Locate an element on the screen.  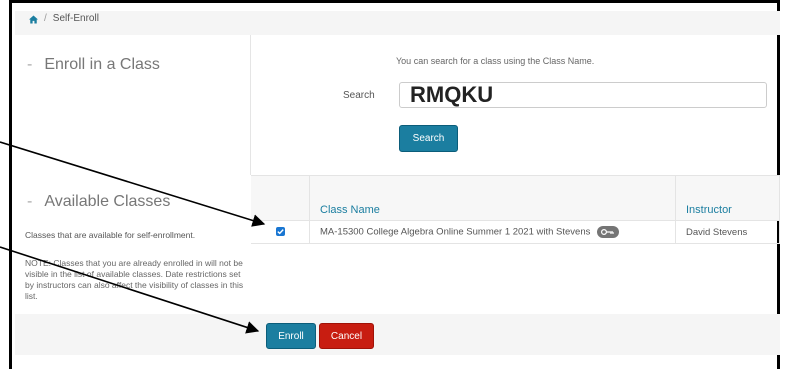
row-select-cell is located at coordinates (280, 232).